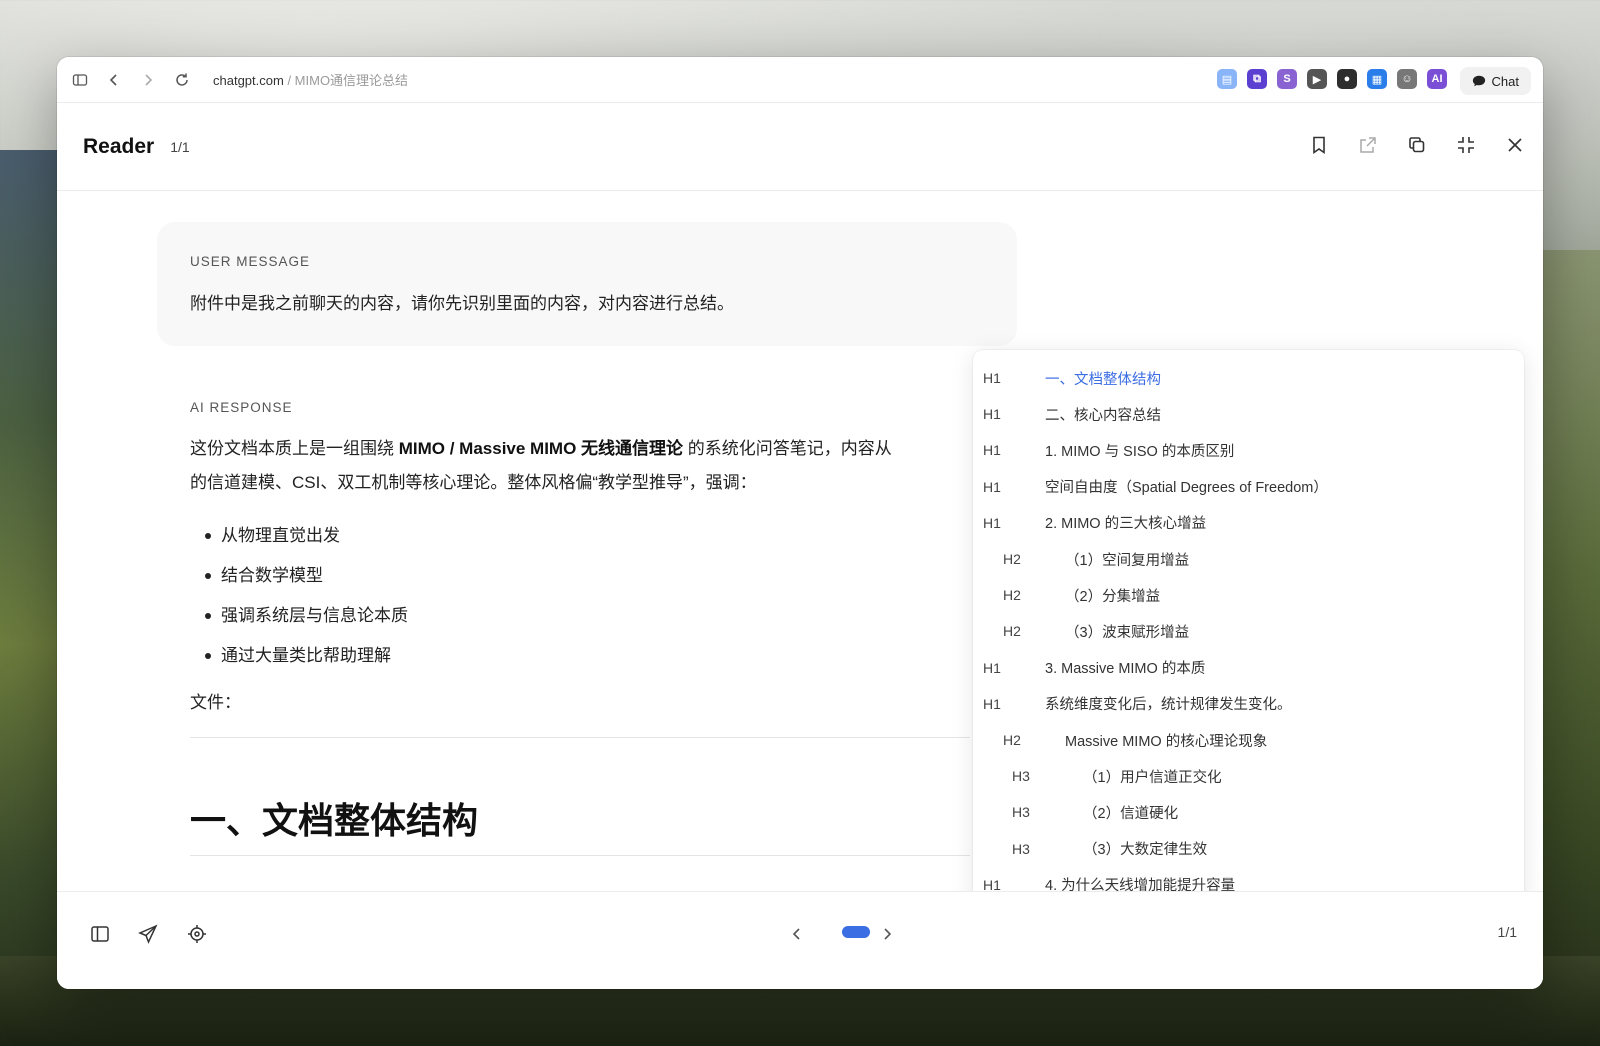 The width and height of the screenshot is (1600, 1046). What do you see at coordinates (305, 656) in the screenshot?
I see `bullet-item: 通过大量类比帮助理解` at bounding box center [305, 656].